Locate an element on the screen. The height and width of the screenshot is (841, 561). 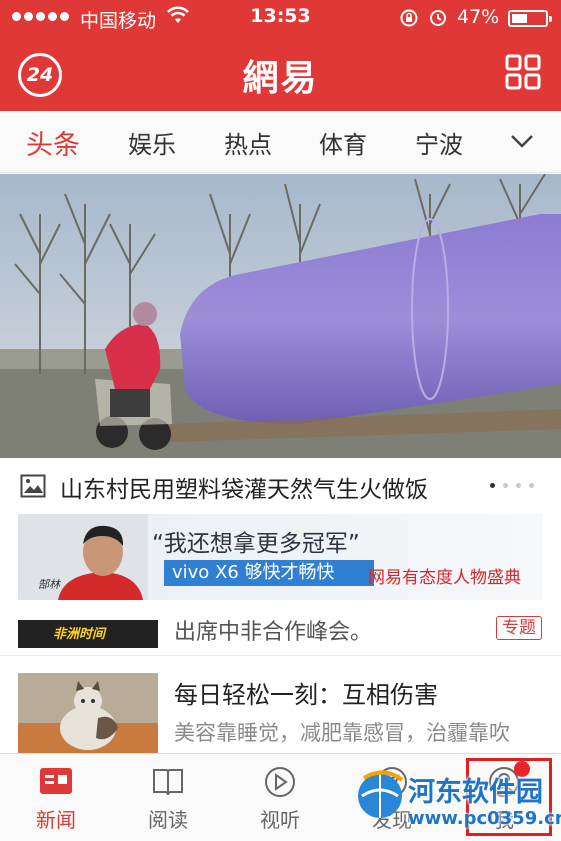
chevron-down-icon is located at coordinates (522, 141).